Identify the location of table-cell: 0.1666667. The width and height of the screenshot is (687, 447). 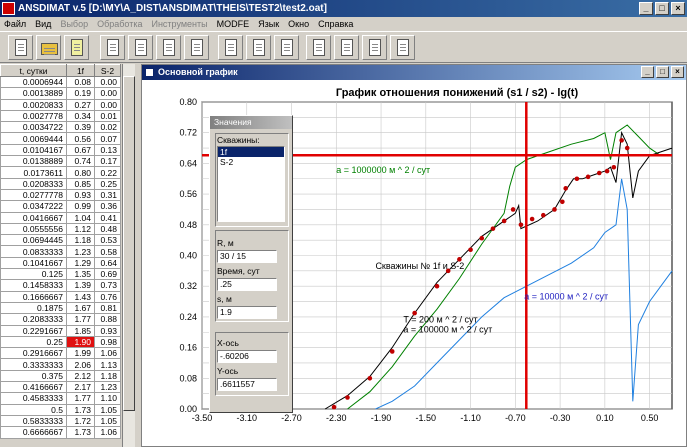
(33, 296).